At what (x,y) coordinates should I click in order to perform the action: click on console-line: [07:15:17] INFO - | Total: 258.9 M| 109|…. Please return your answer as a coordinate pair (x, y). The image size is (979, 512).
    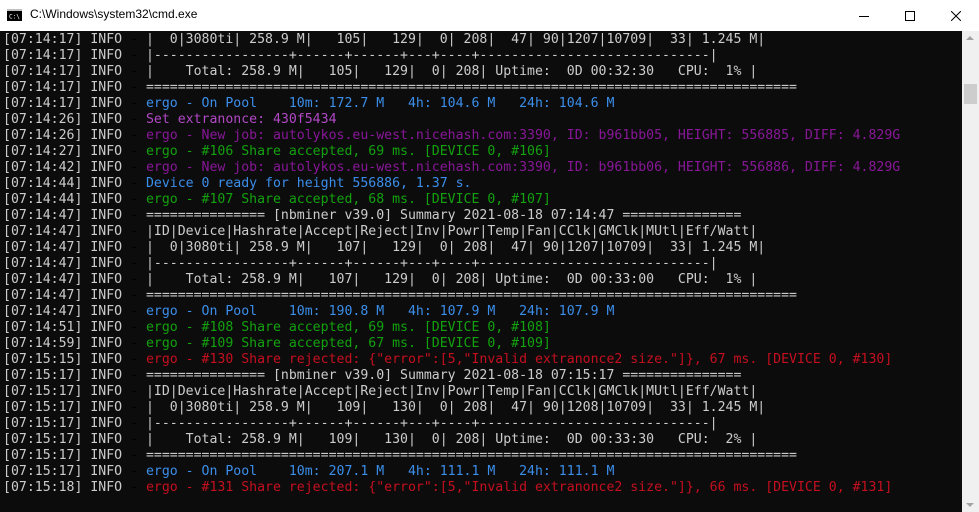
    Looking at the image, I should click on (380, 439).